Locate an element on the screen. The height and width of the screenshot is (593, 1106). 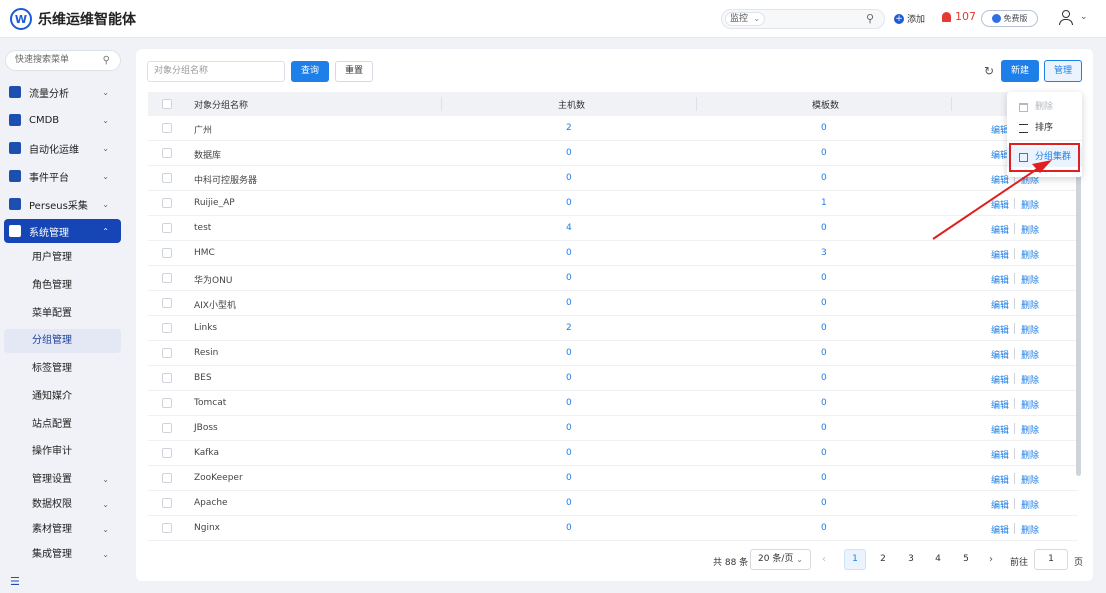
host-count-link: 4 is located at coordinates (569, 228).